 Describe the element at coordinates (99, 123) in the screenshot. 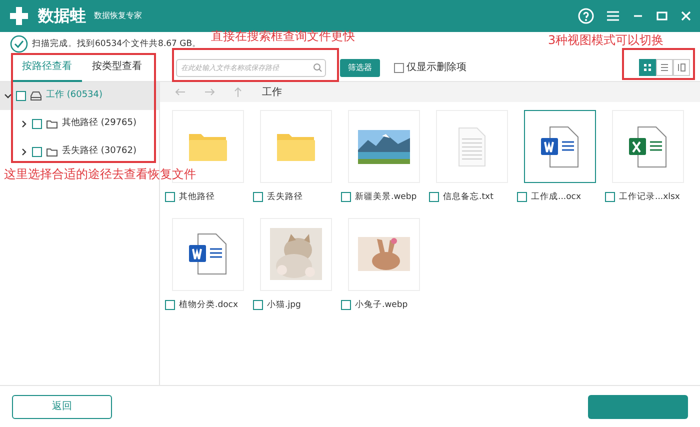

I see `tree-label: 其他路径 (29765)` at that location.